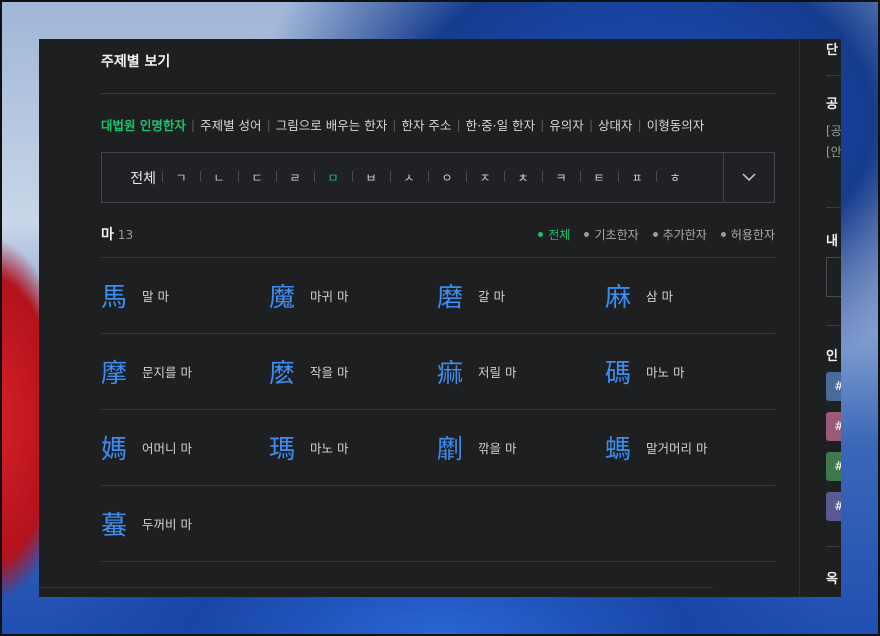 The width and height of the screenshot is (880, 636). What do you see at coordinates (167, 447) in the screenshot?
I see `hanja-reading: 어머니 마` at bounding box center [167, 447].